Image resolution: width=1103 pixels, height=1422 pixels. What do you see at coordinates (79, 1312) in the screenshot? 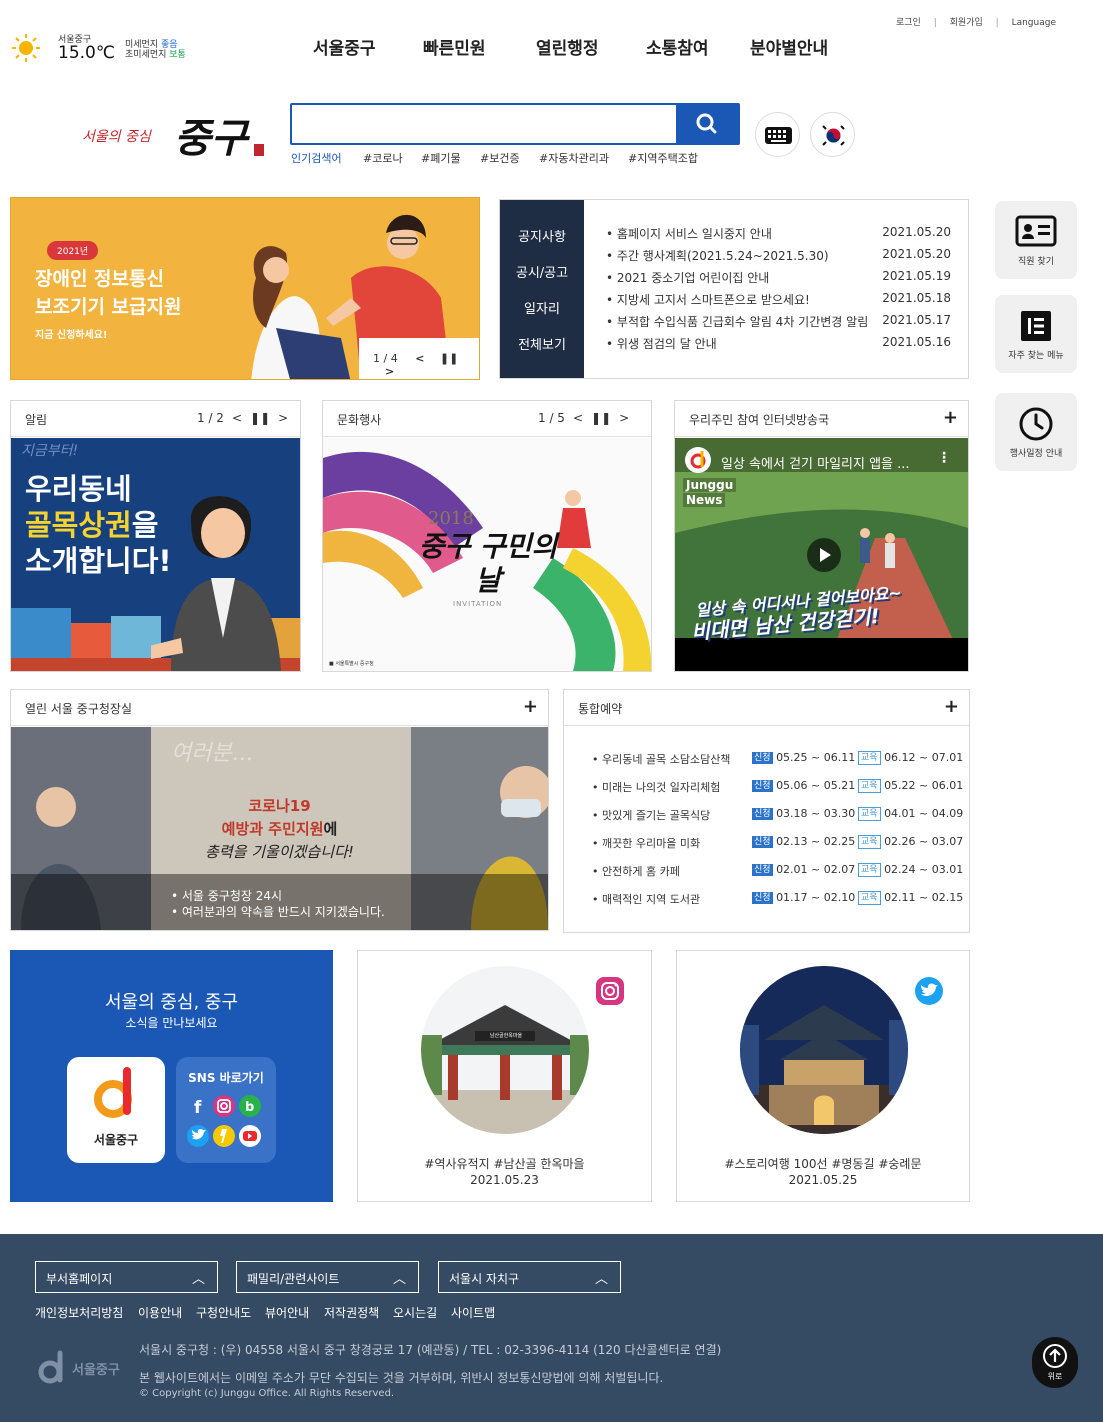
I see `privacy-policy-link: 개인정보처리방침` at bounding box center [79, 1312].